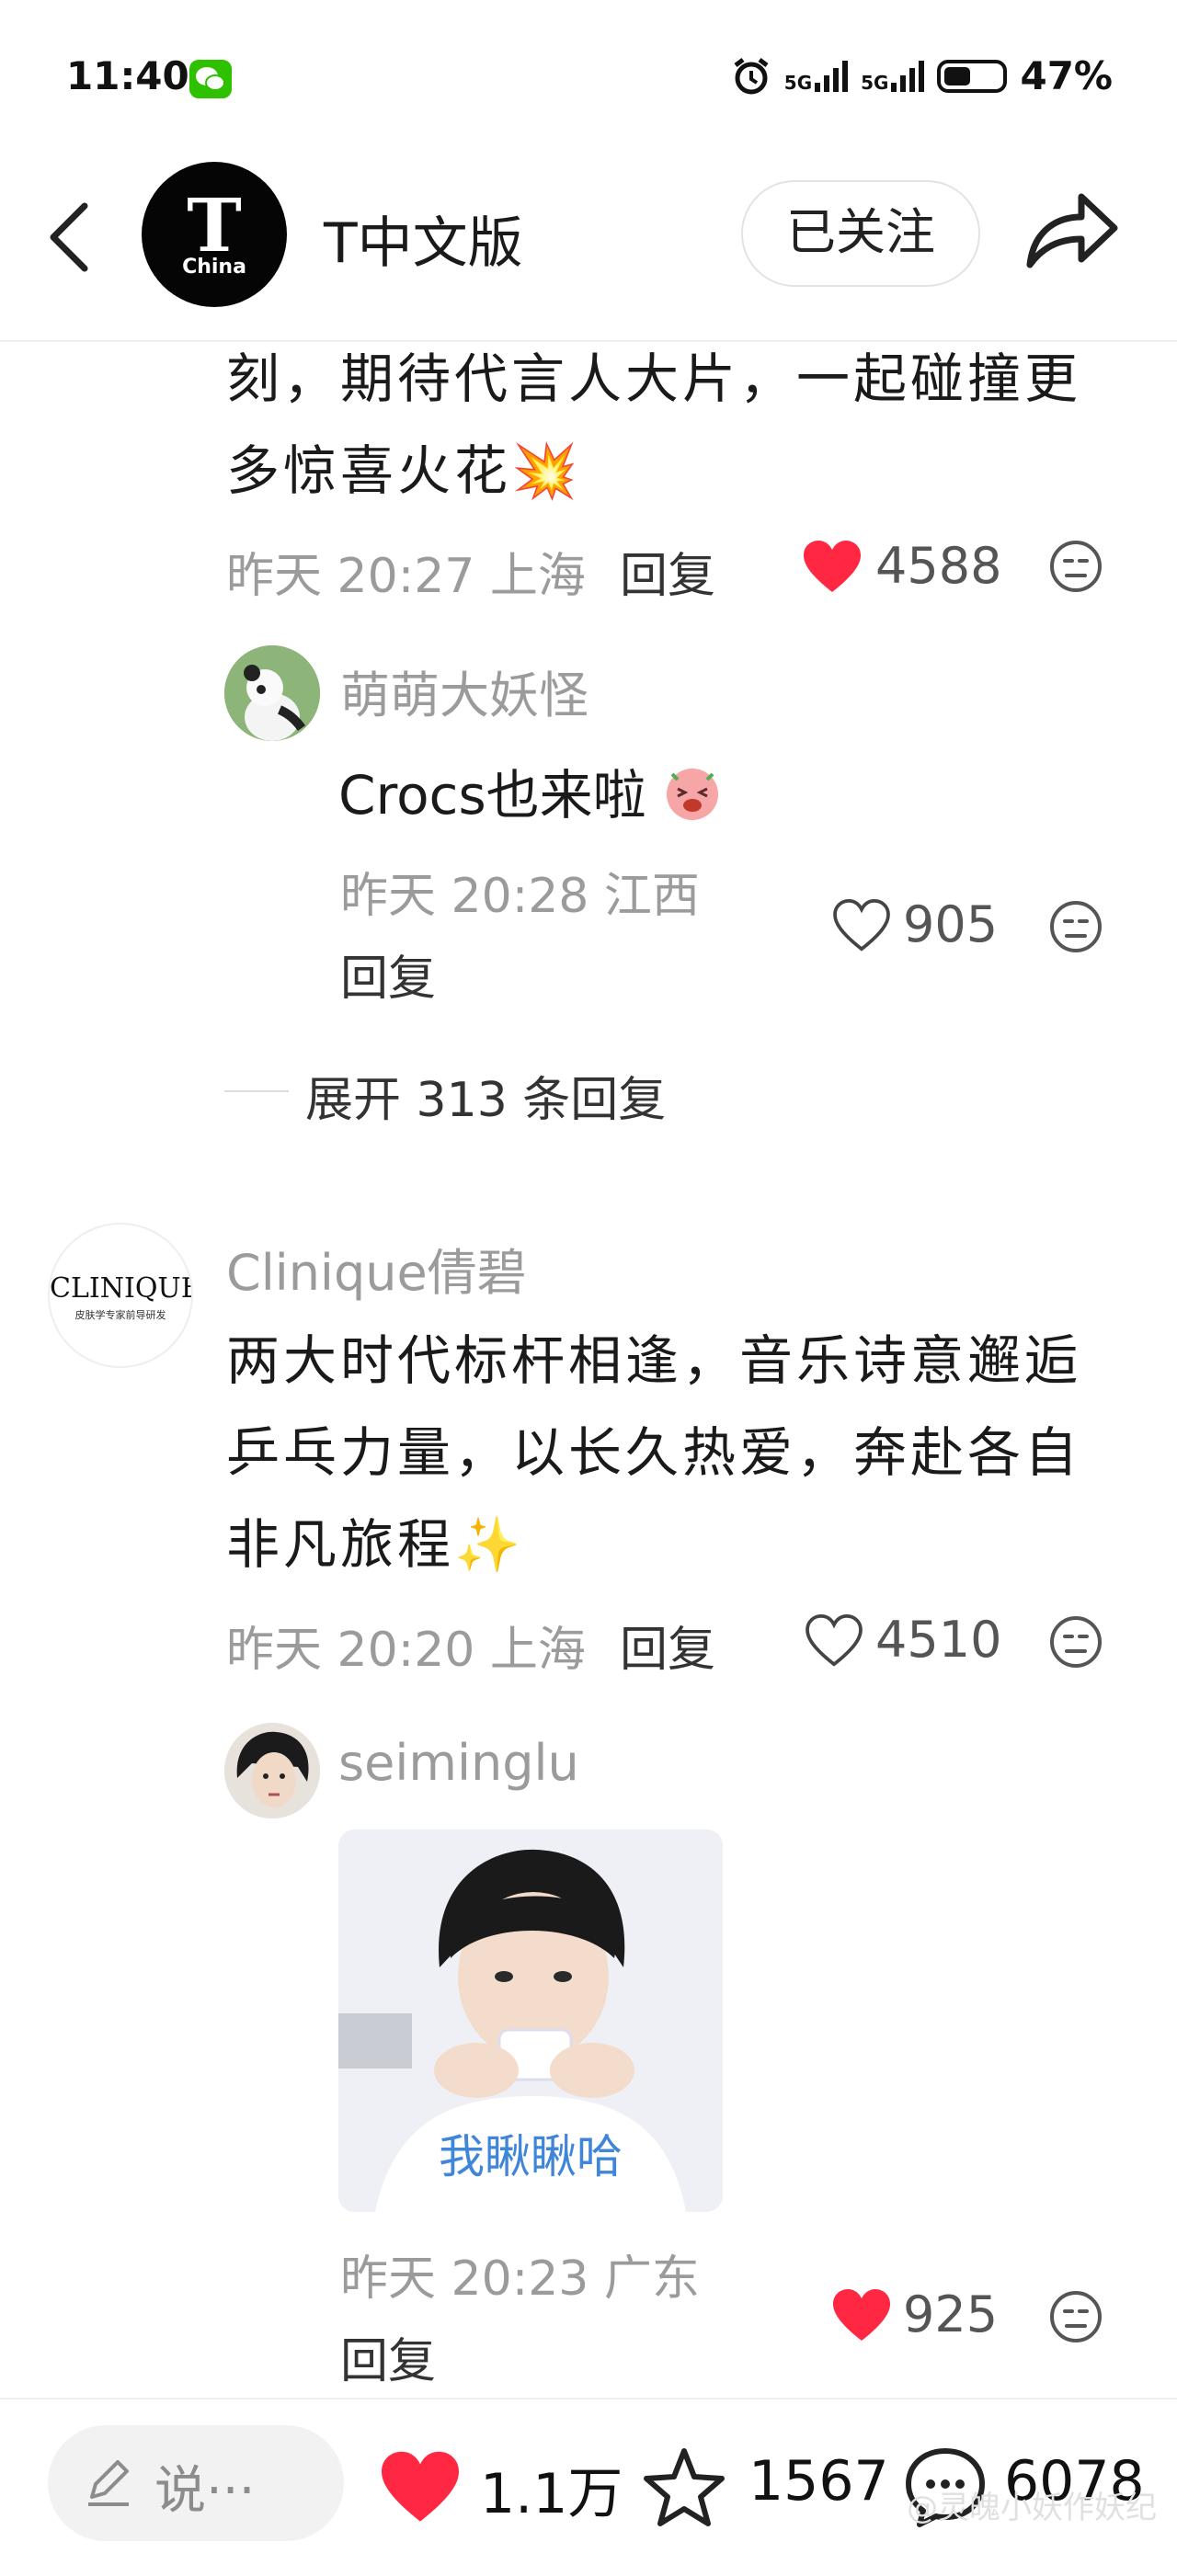  I want to click on reply-location: 广东, so click(651, 2279).